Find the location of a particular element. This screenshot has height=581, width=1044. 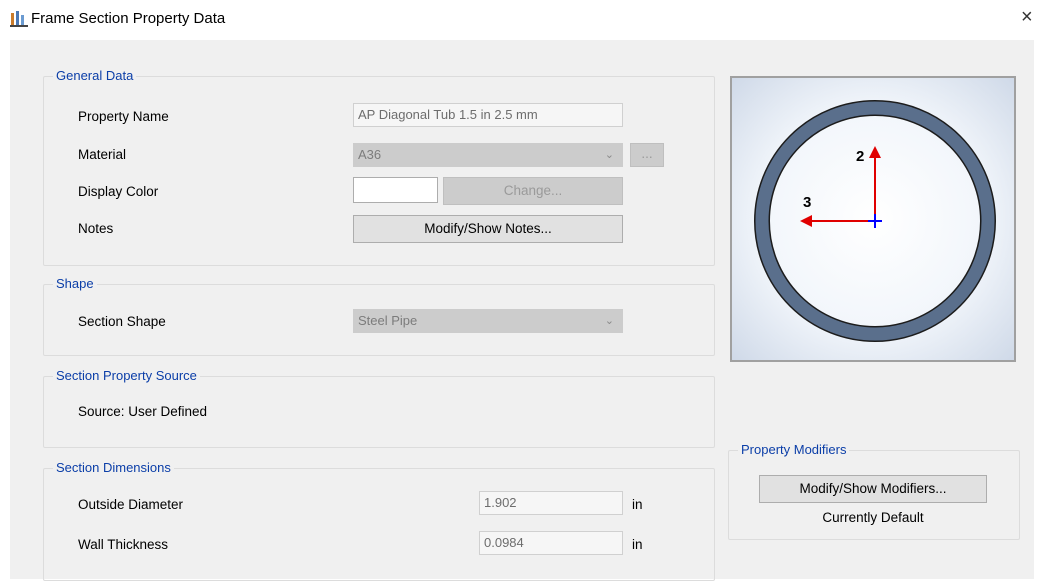

notes-label: Notes is located at coordinates (96, 228).